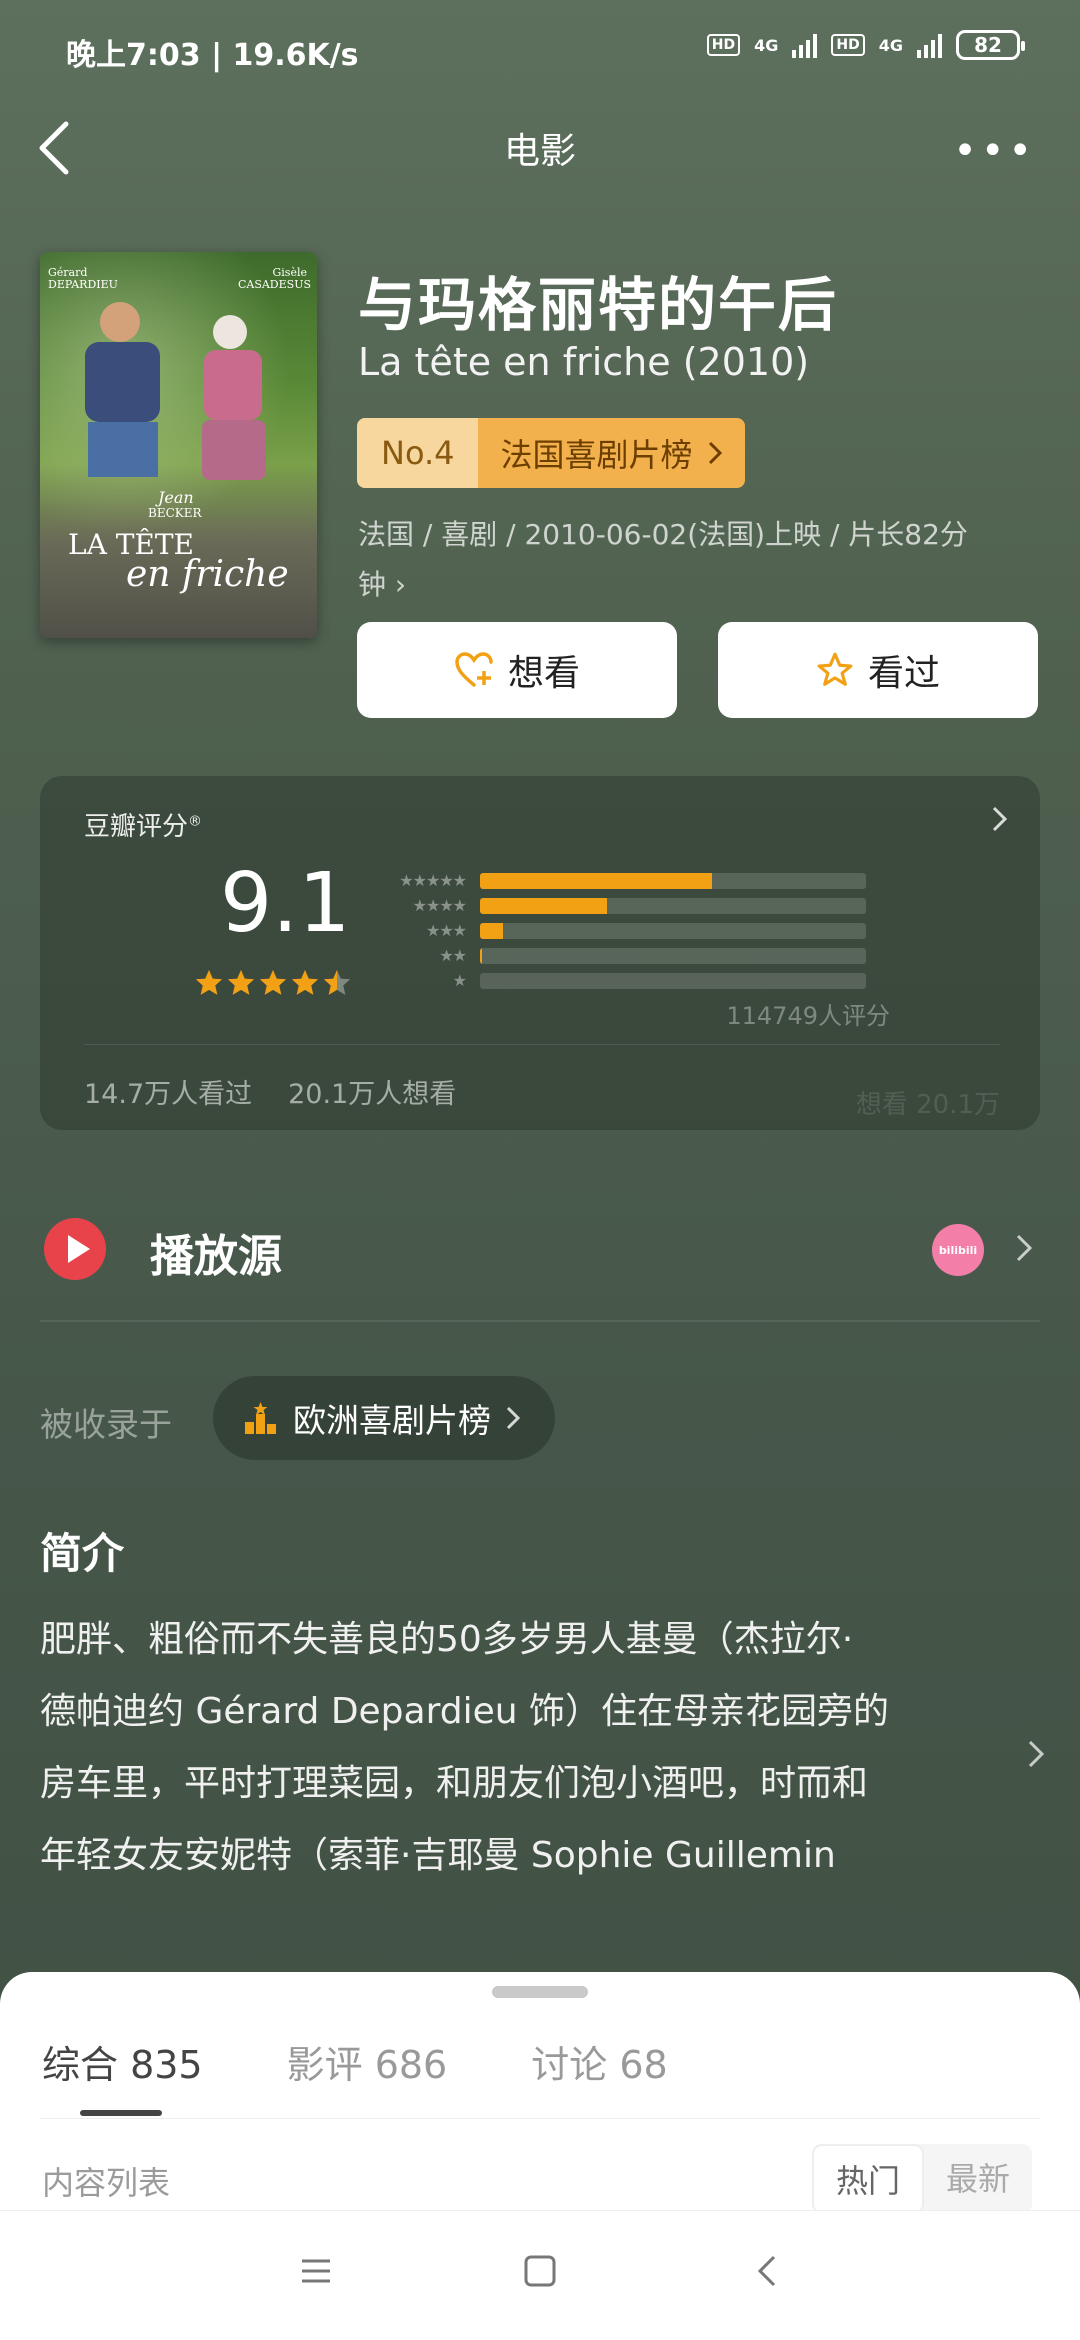  I want to click on heart-plus-icon, so click(474, 669).